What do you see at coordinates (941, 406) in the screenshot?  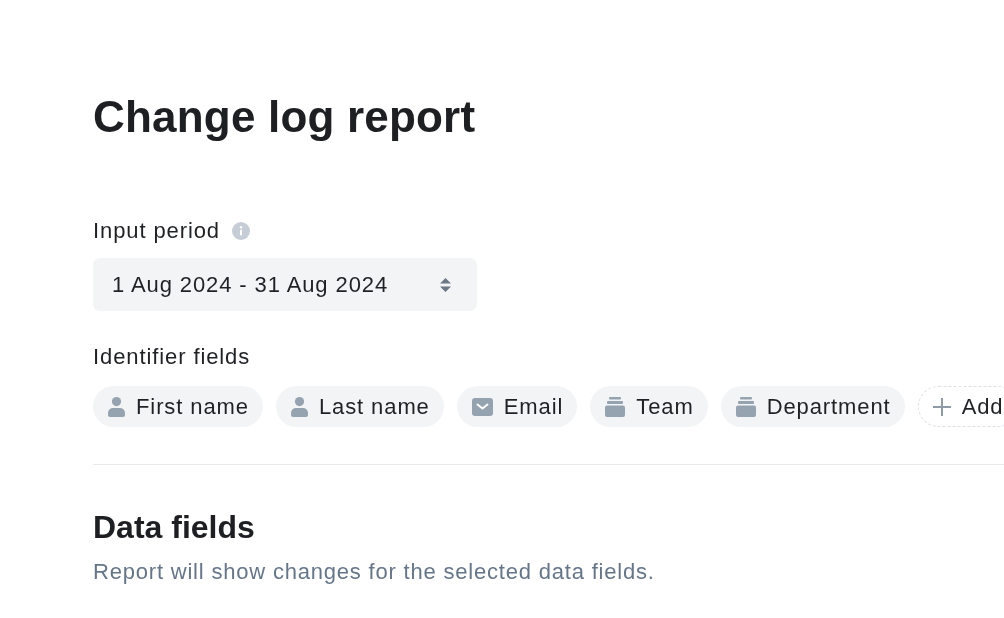 I see `plus-icon` at bounding box center [941, 406].